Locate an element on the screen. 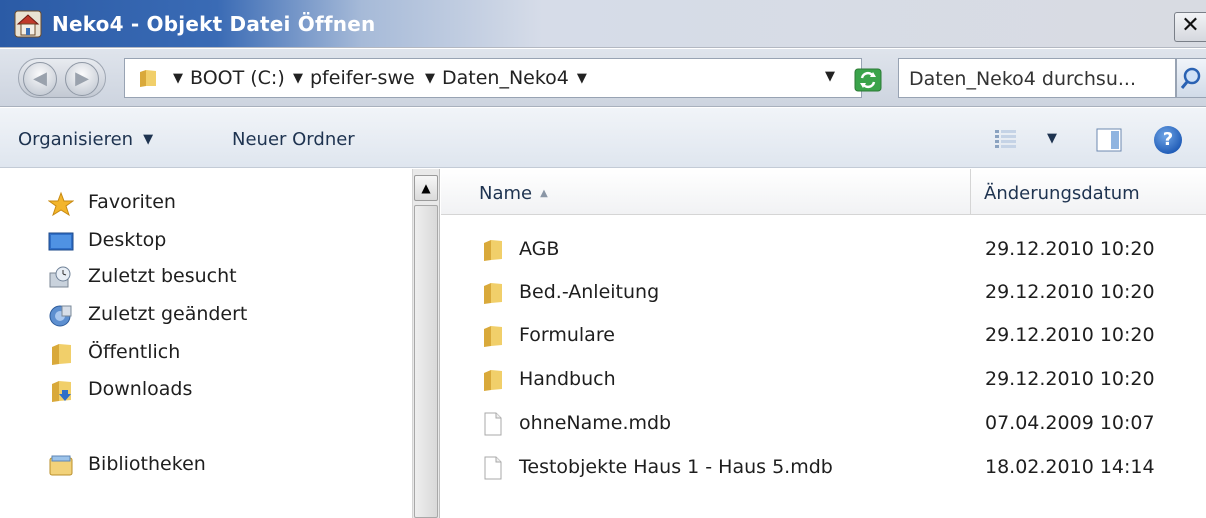 The width and height of the screenshot is (1206, 518). address-bar: ▼ BOOT (C:) ▼ pfeifer-swe ▼ Daten_Neko4 ▼ ▼ is located at coordinates (503, 78).